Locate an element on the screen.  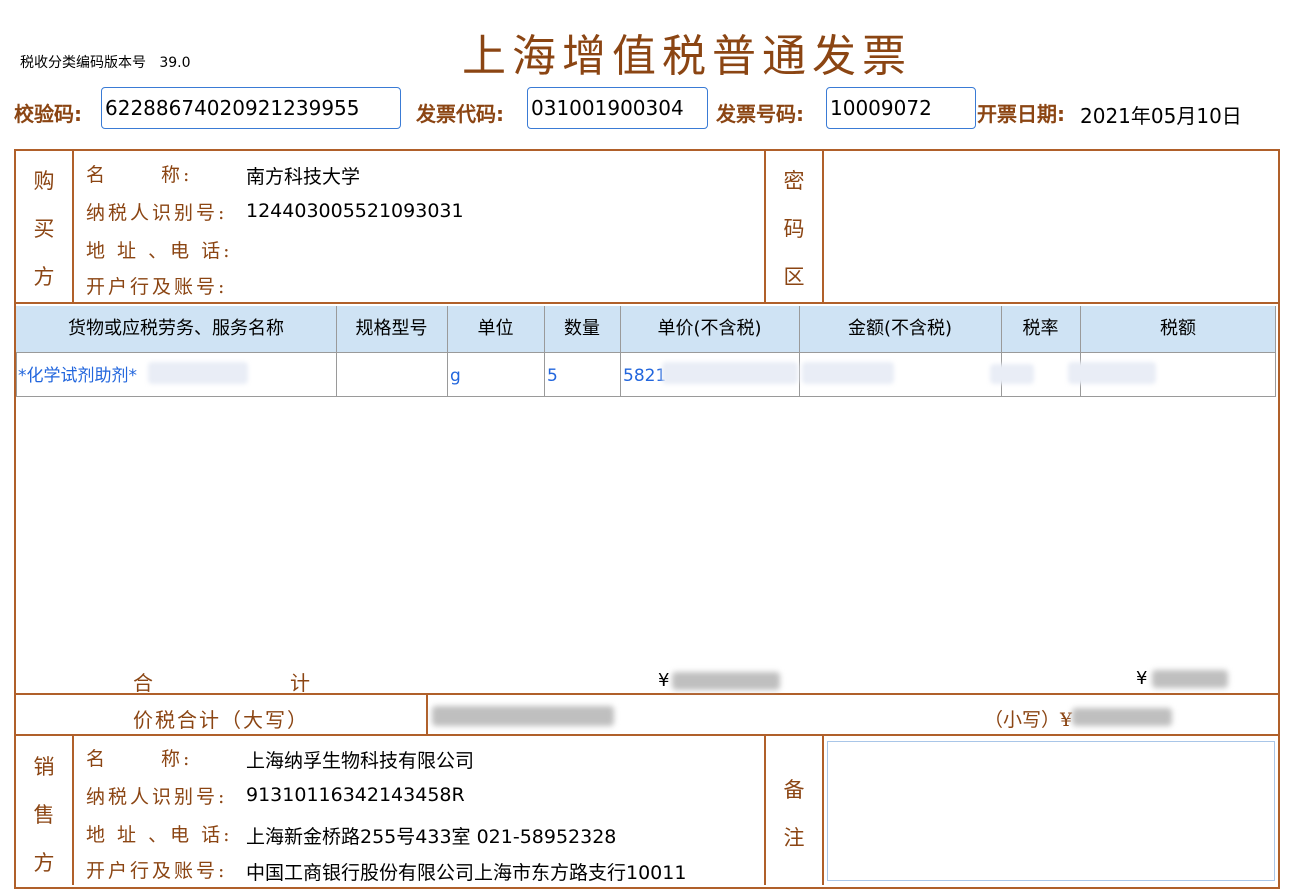
redaction-item-rate is located at coordinates (1012, 374).